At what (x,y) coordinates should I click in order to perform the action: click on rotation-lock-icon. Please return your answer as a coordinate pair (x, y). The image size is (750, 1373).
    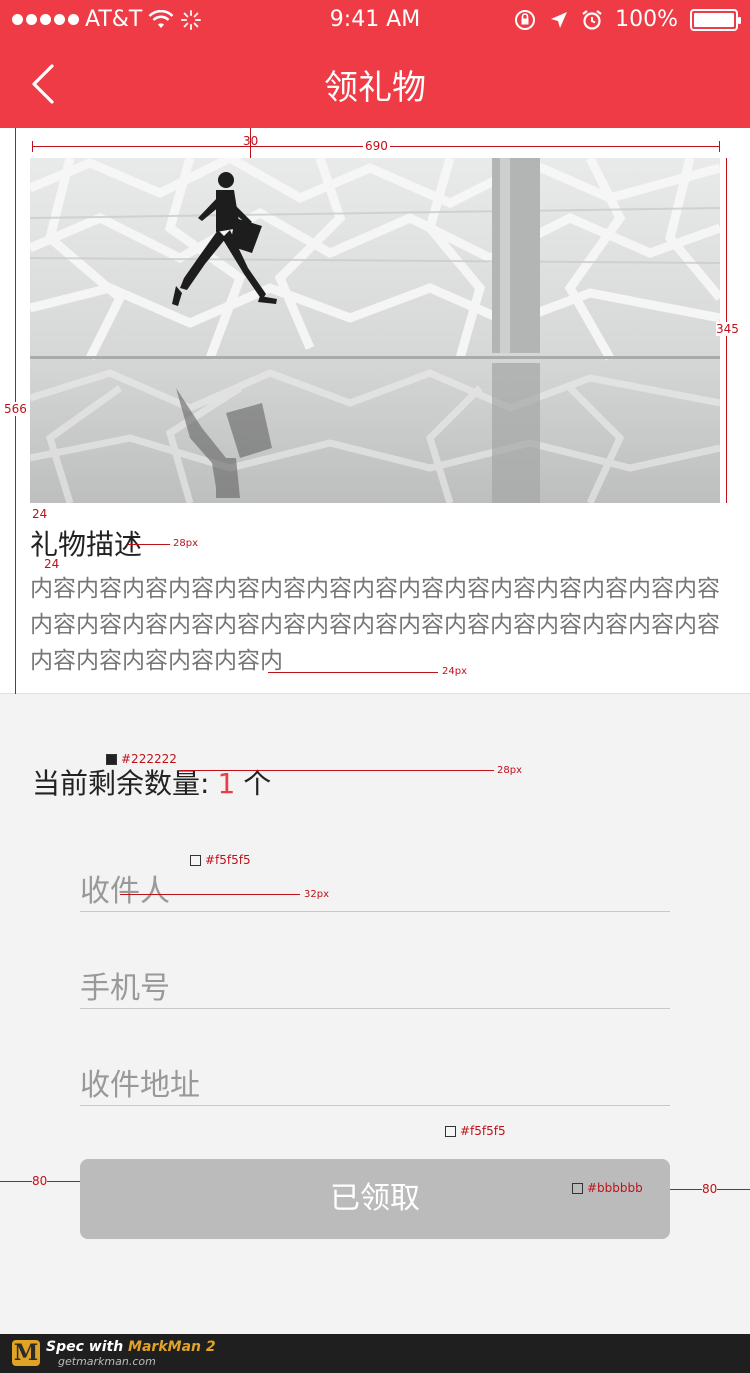
    Looking at the image, I should click on (525, 19).